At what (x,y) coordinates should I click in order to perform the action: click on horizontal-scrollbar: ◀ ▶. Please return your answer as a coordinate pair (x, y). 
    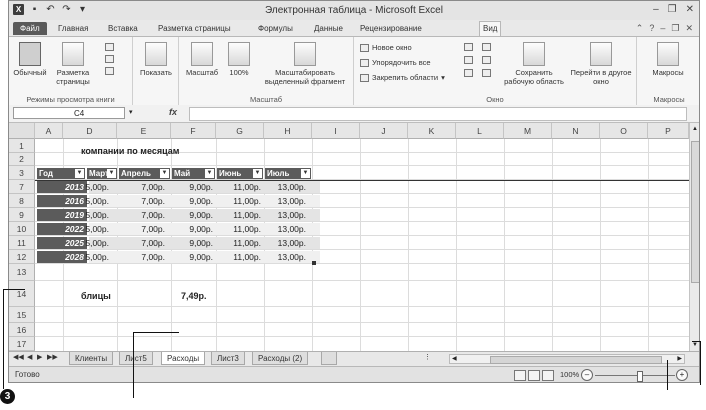
    Looking at the image, I should click on (567, 359).